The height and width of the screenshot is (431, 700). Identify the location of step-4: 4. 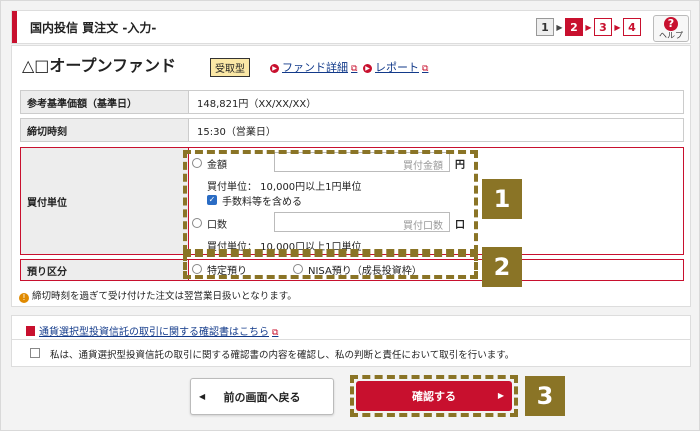
(632, 27).